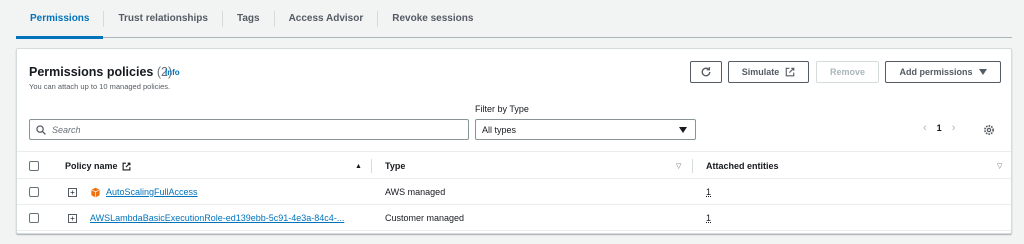 This screenshot has width=1024, height=244. I want to click on tab-trust-relationships: Trust relationships, so click(163, 18).